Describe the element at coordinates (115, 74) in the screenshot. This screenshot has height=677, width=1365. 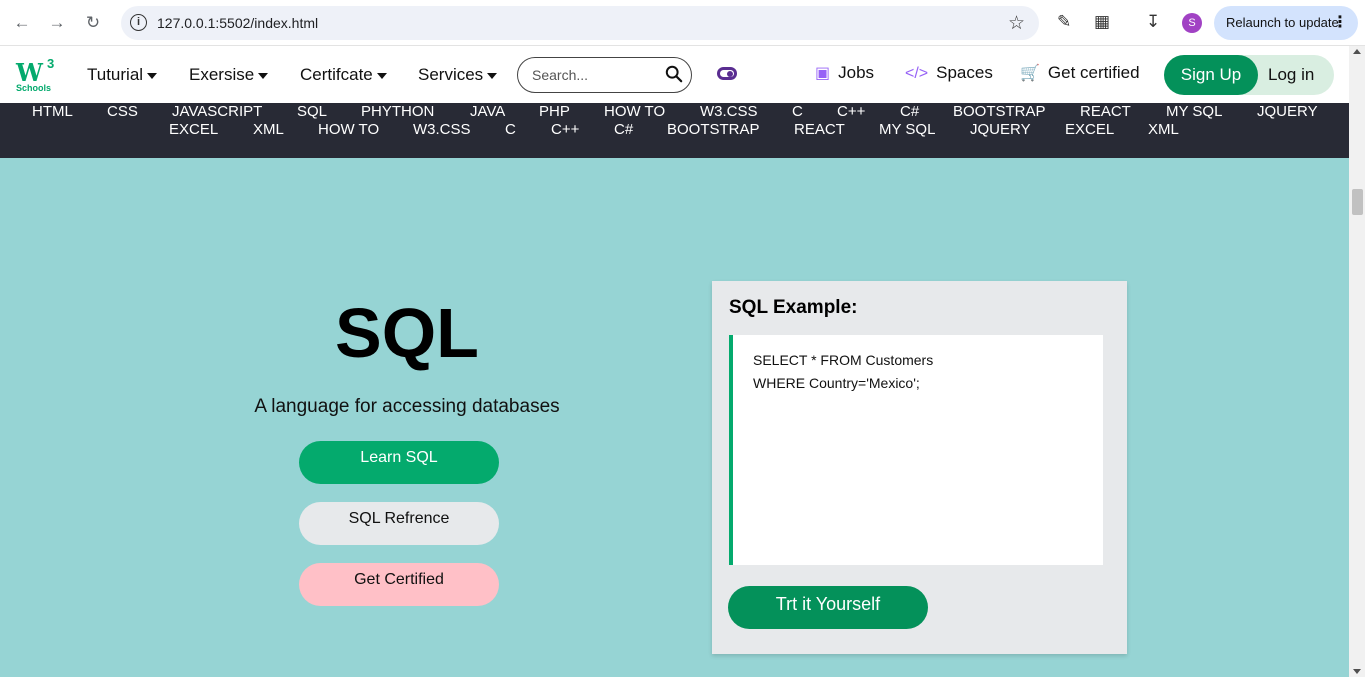
I see `menu-tutorial-label: Tuturial` at that location.